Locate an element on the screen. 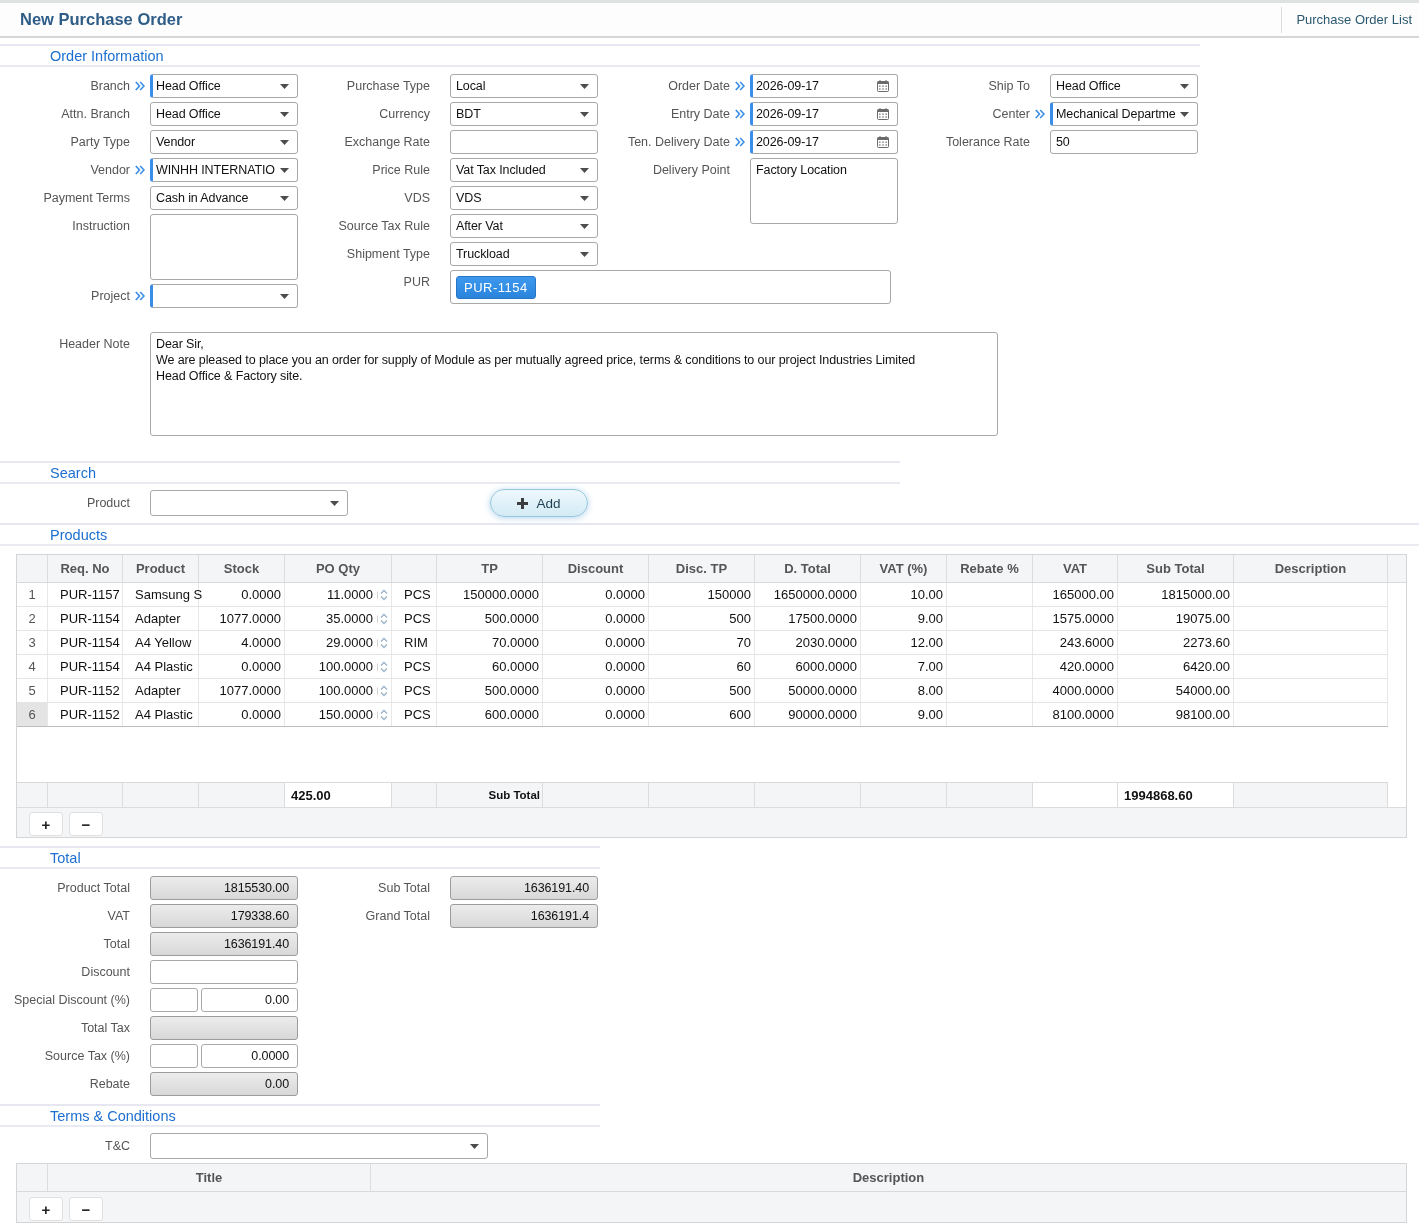 The image size is (1419, 1225). readonly-field: 1636191.40 is located at coordinates (524, 888).